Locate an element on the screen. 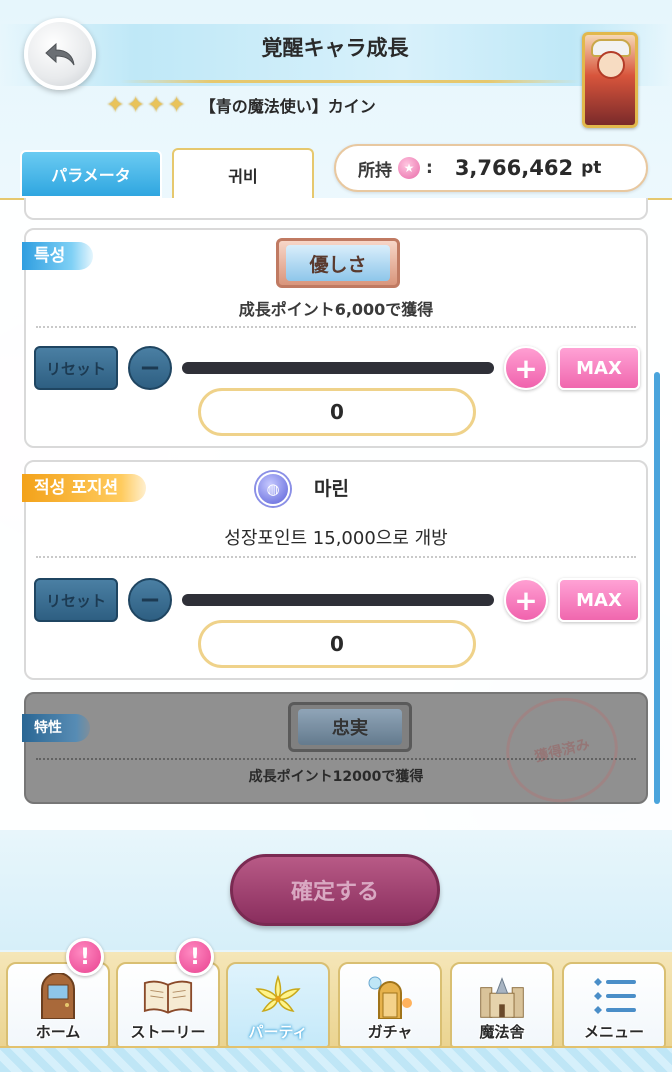  trait-badge: 優しさ is located at coordinates (338, 263).